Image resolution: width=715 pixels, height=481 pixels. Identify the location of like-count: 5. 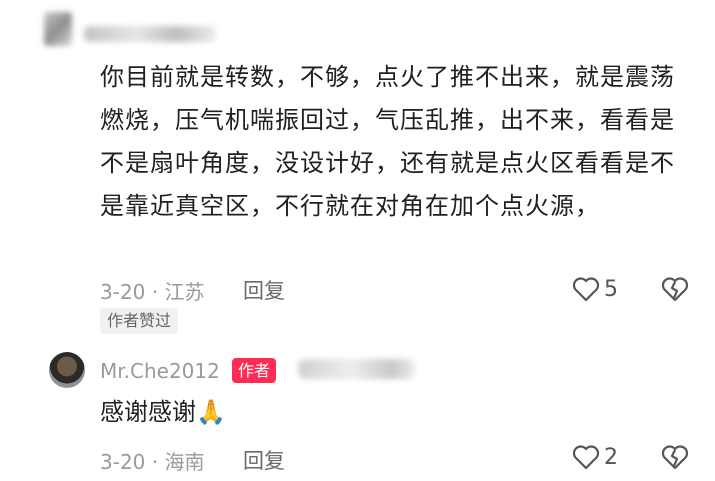
(611, 289).